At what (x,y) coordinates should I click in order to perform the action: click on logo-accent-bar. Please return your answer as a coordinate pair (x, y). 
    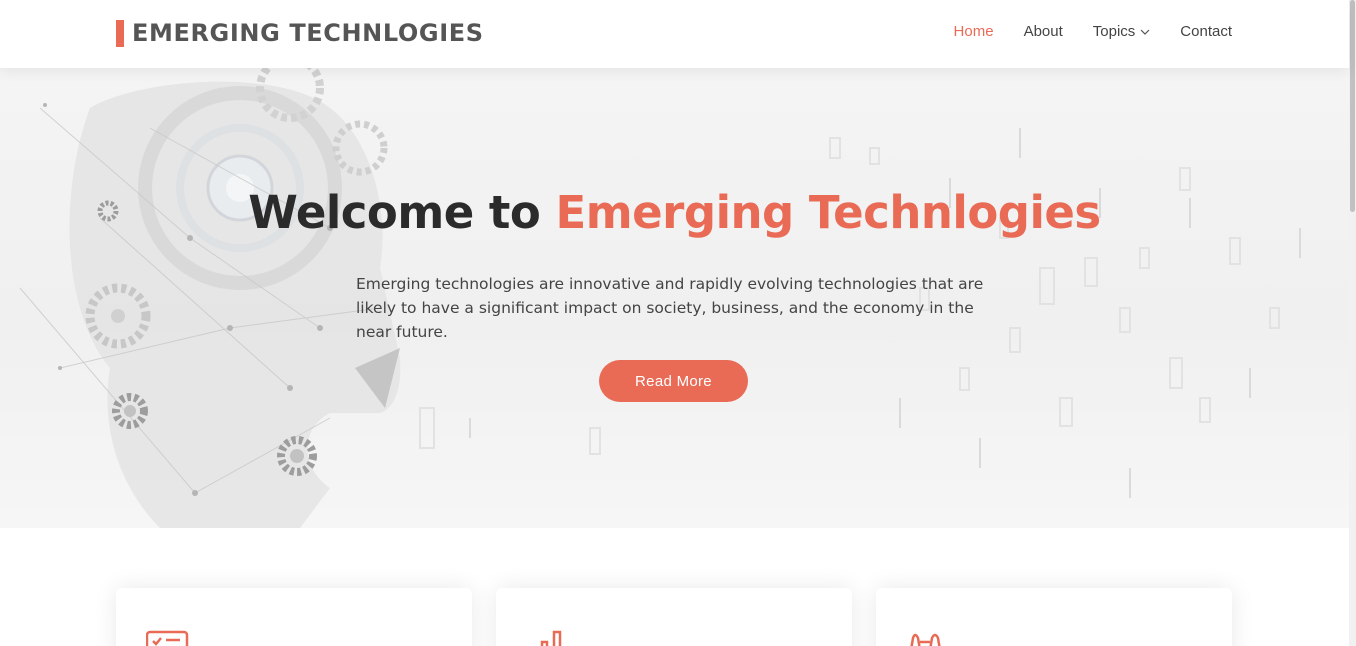
    Looking at the image, I should click on (120, 33).